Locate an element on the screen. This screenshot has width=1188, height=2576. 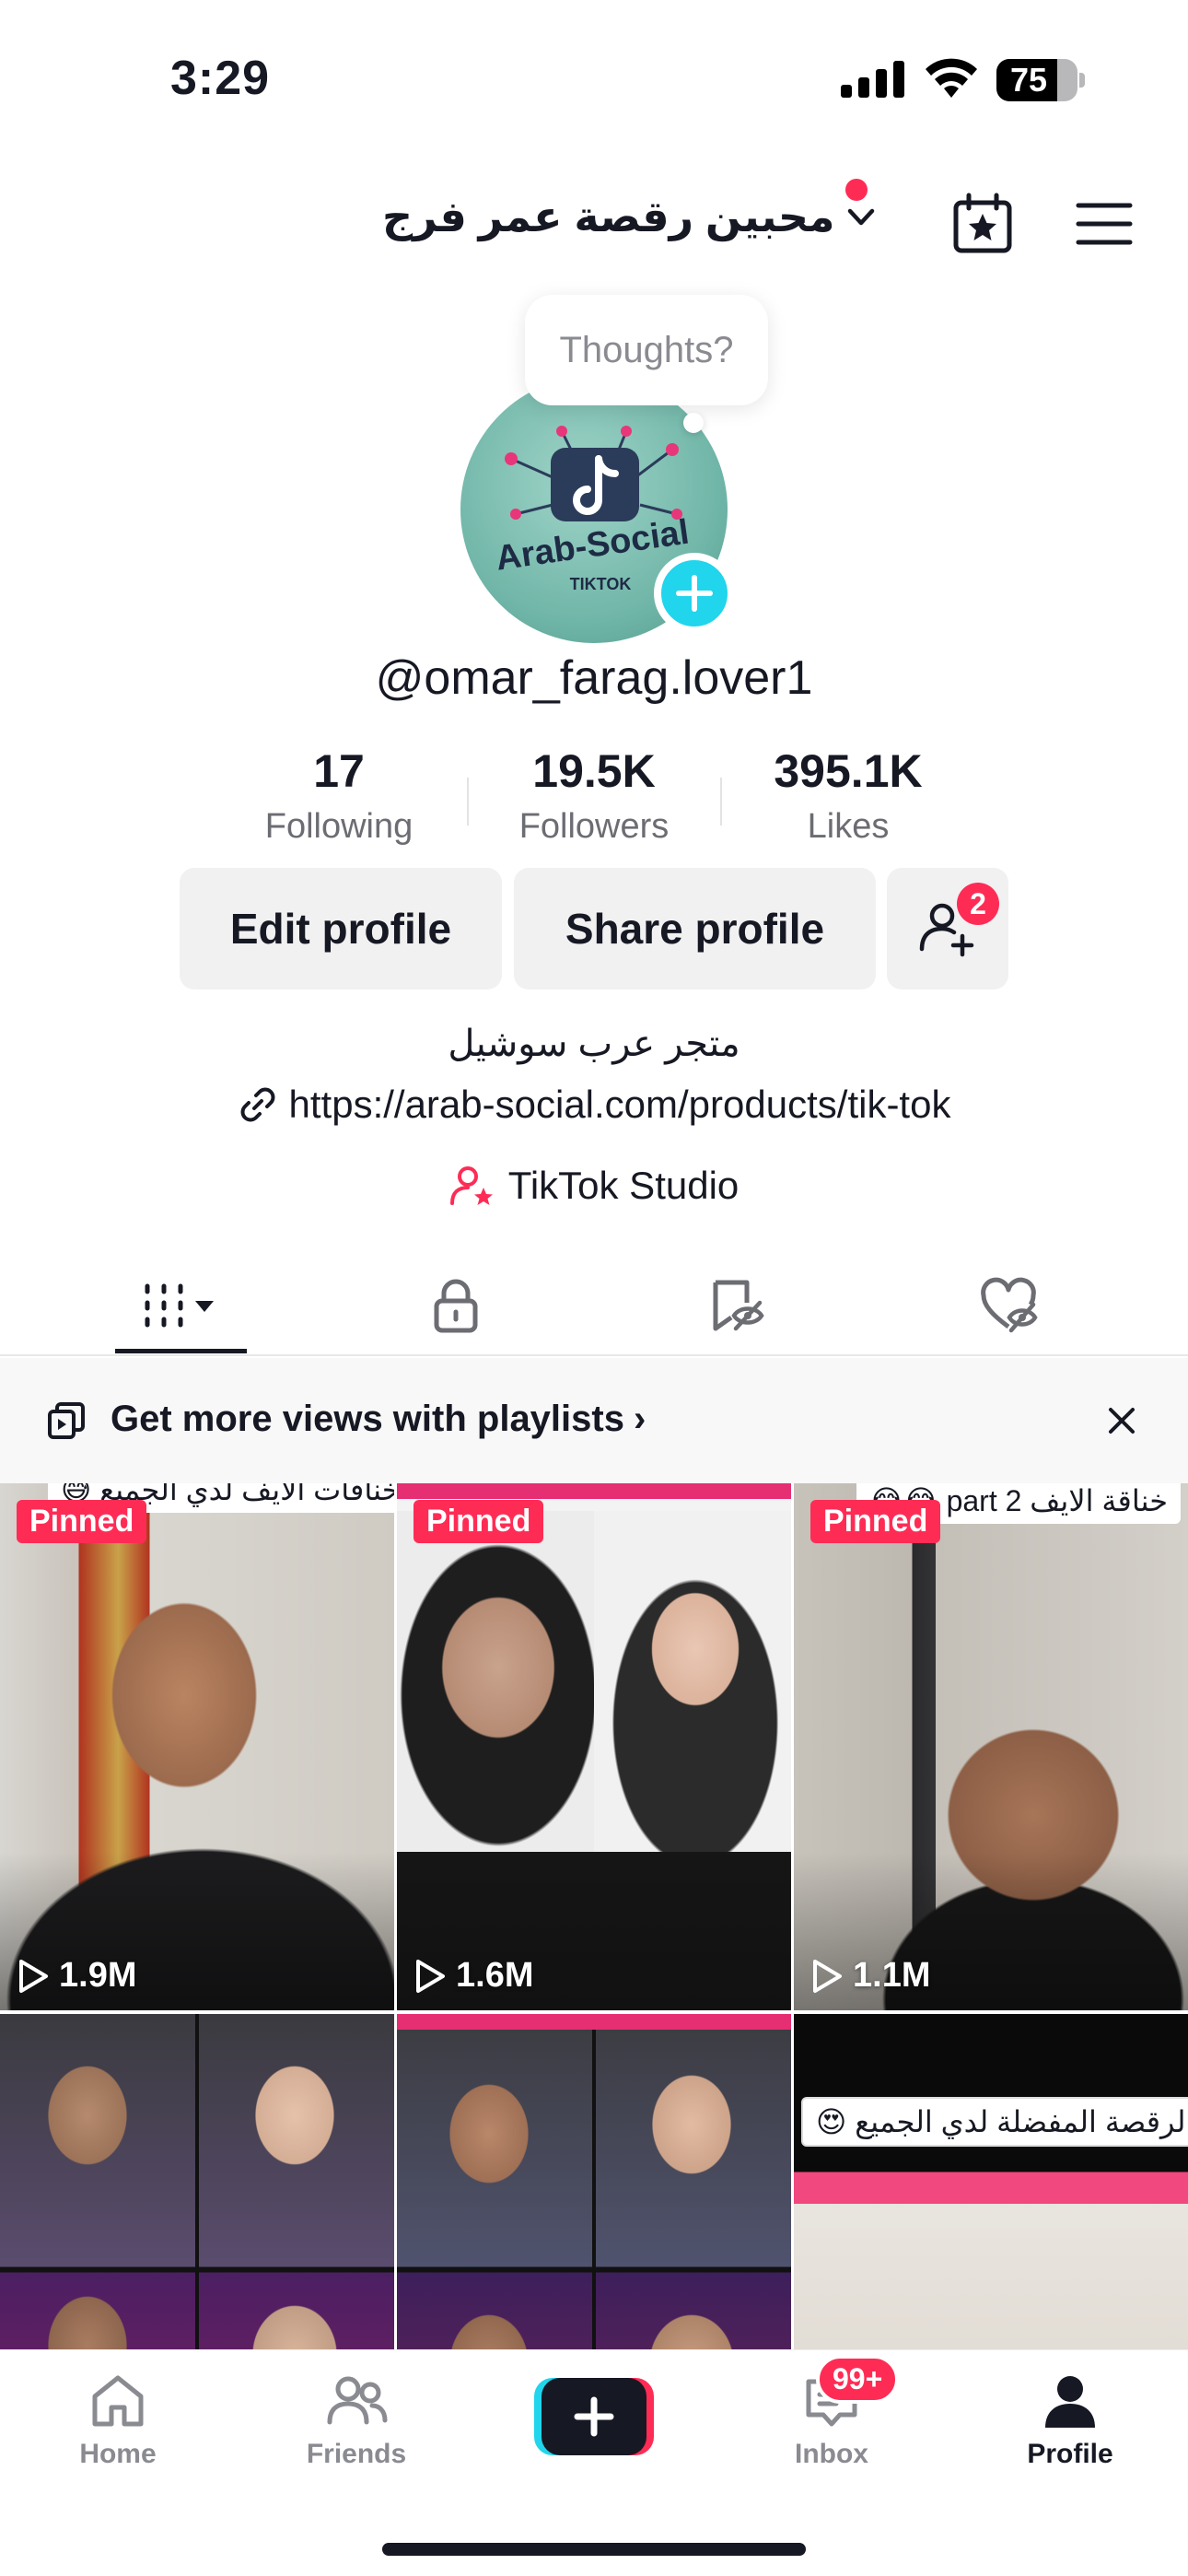
tiktok-studio-link: TikTok Studio is located at coordinates (594, 1186).